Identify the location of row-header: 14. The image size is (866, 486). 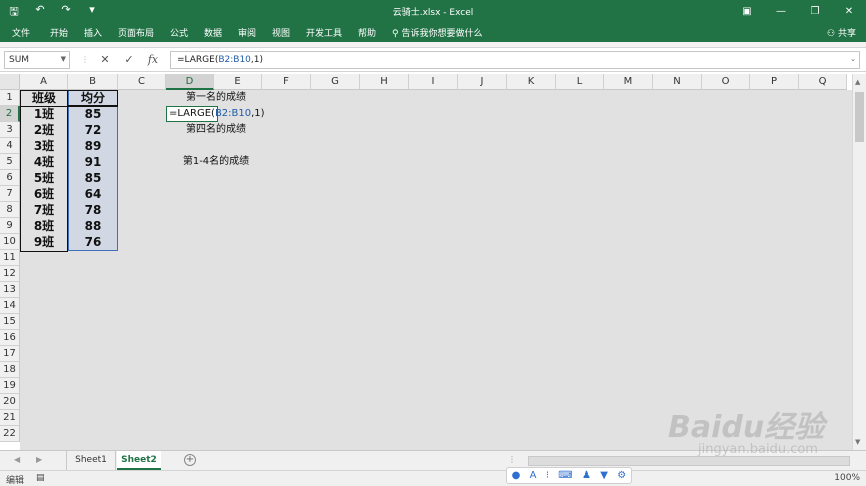
(10, 306).